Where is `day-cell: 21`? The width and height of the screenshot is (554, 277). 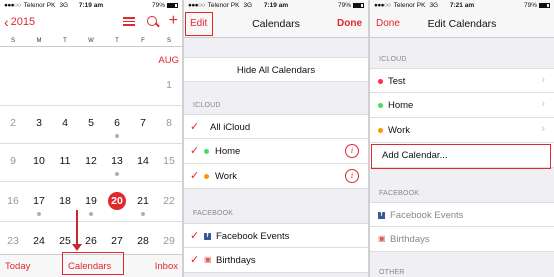 day-cell: 21 is located at coordinates (143, 208).